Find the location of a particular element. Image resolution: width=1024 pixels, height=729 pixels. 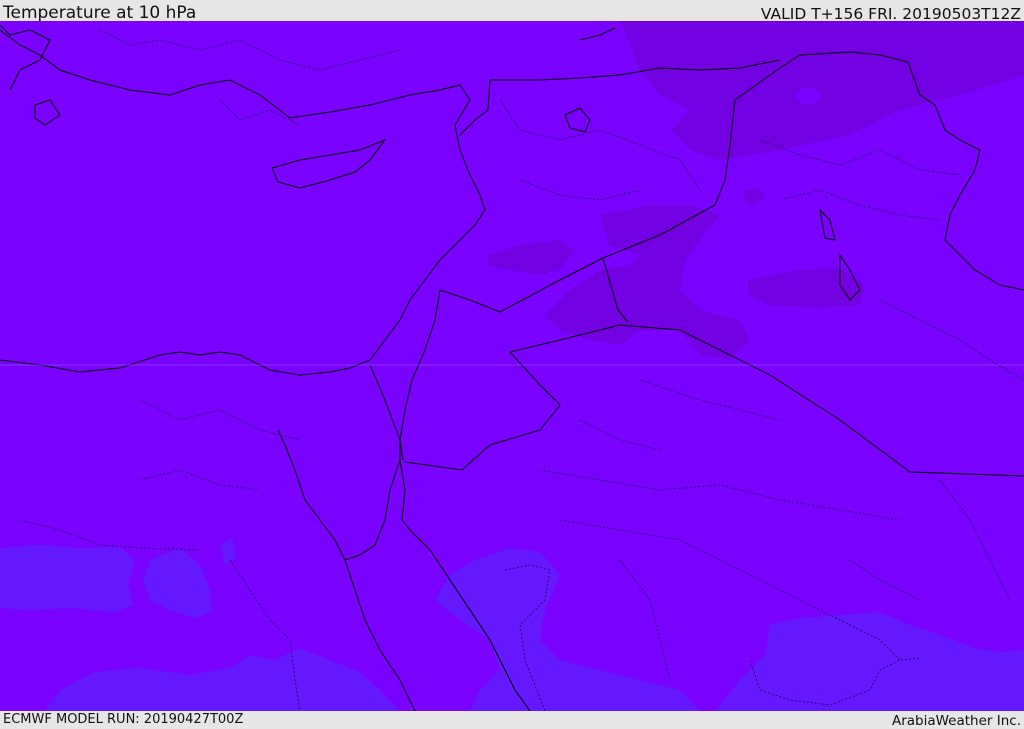

model-run-label: ECMWF MODEL RUN: 20190427T00Z is located at coordinates (123, 719).